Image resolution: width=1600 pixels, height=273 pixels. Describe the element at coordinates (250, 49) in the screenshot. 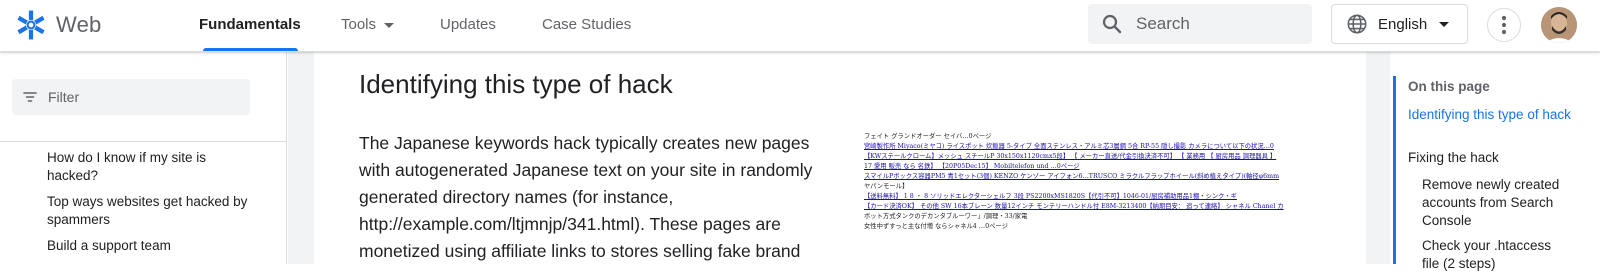

I see `active-tab-indicator` at that location.